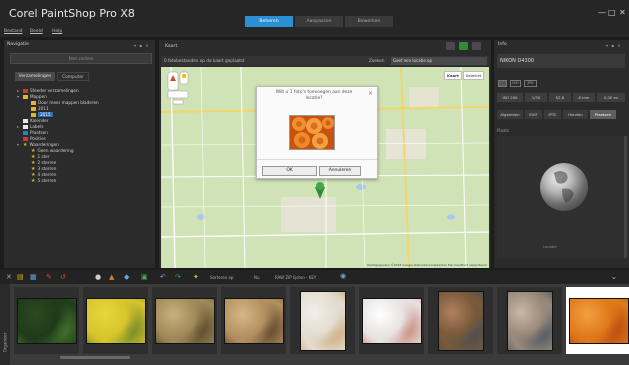 This screenshot has height=365, width=629. I want to click on thumbnail-orange-roses, so click(598, 320).